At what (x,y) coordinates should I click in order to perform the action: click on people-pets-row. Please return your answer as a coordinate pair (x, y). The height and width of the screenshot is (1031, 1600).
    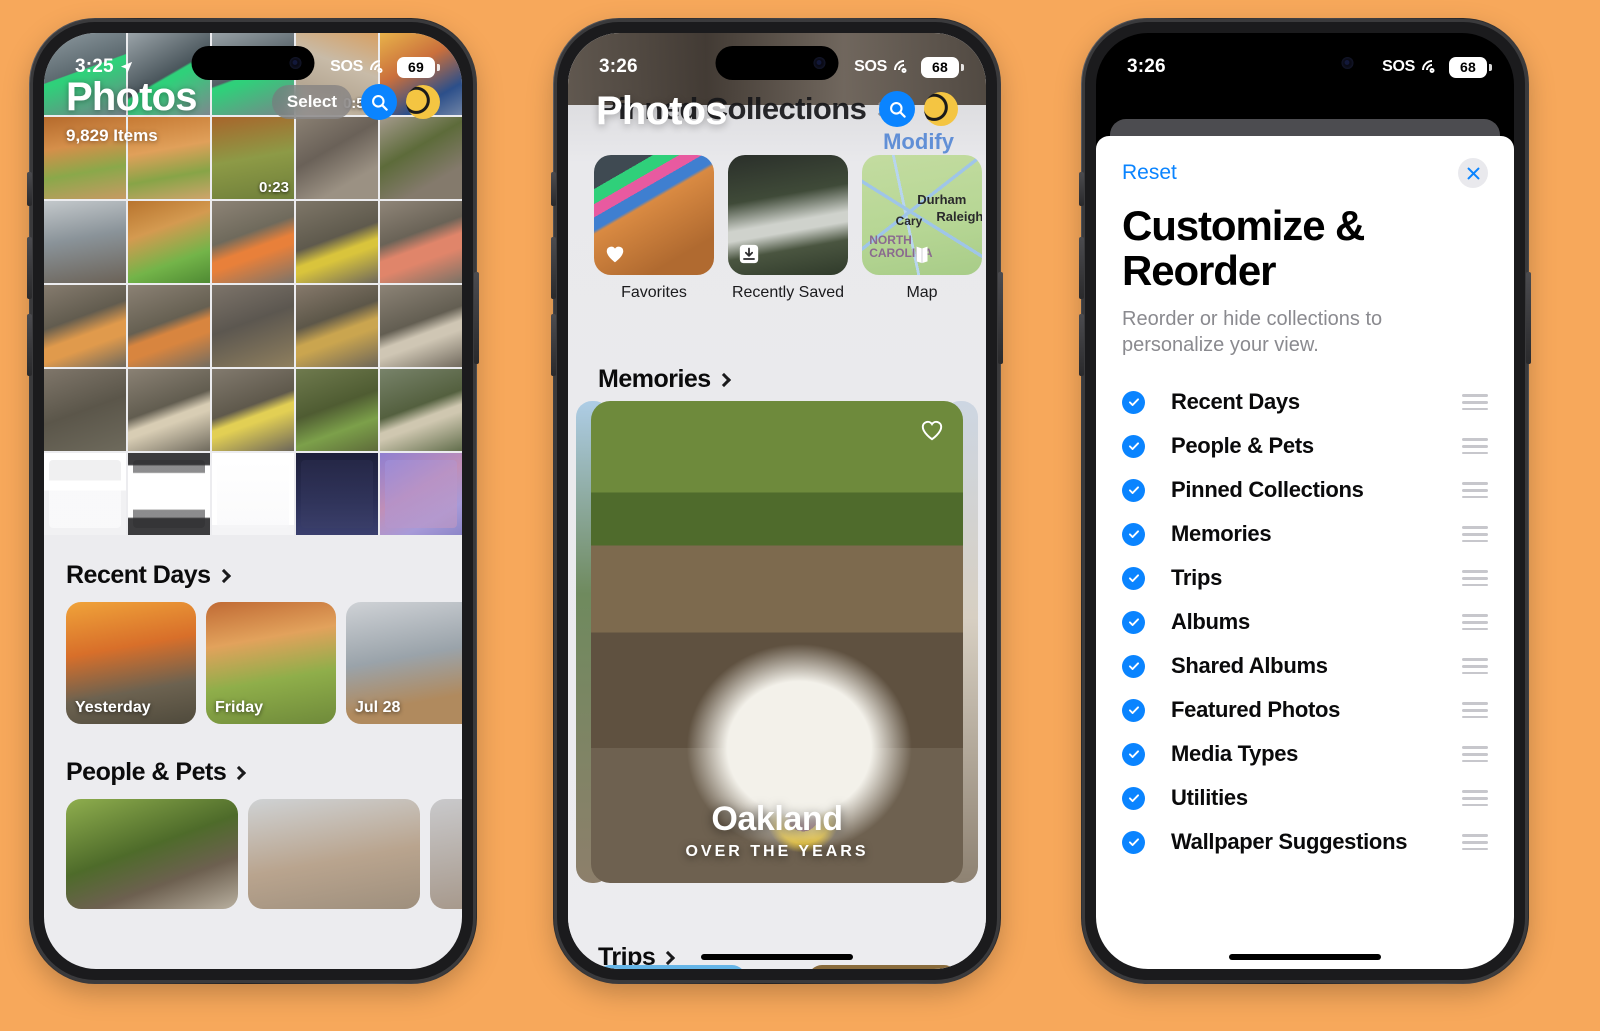
    Looking at the image, I should click on (253, 854).